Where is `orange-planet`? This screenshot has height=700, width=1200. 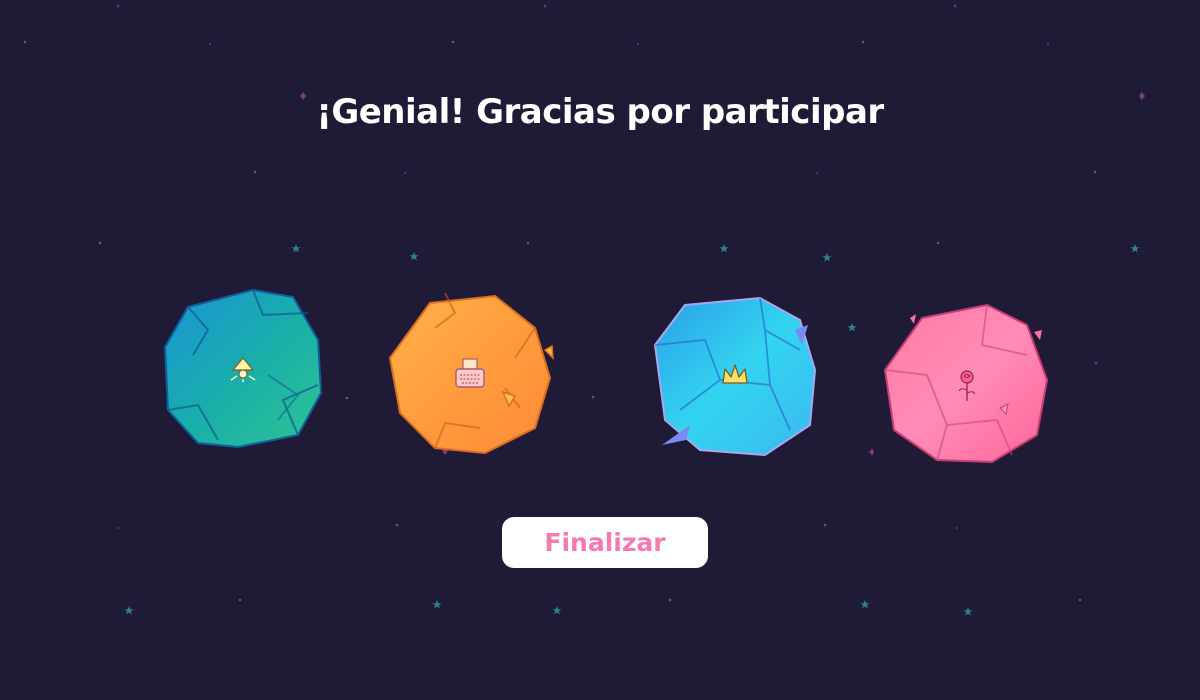 orange-planet is located at coordinates (470, 373).